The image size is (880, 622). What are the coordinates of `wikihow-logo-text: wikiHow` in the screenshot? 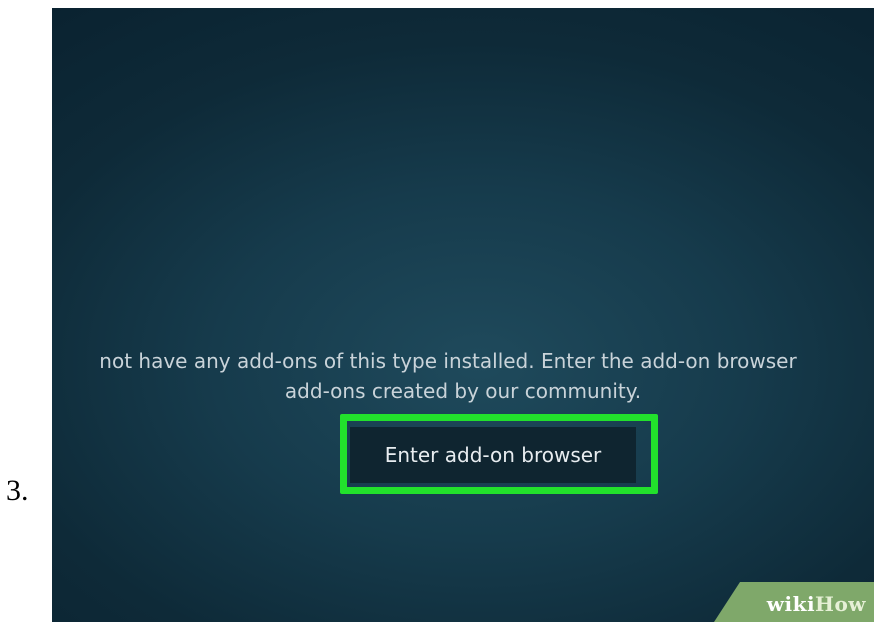 It's located at (816, 604).